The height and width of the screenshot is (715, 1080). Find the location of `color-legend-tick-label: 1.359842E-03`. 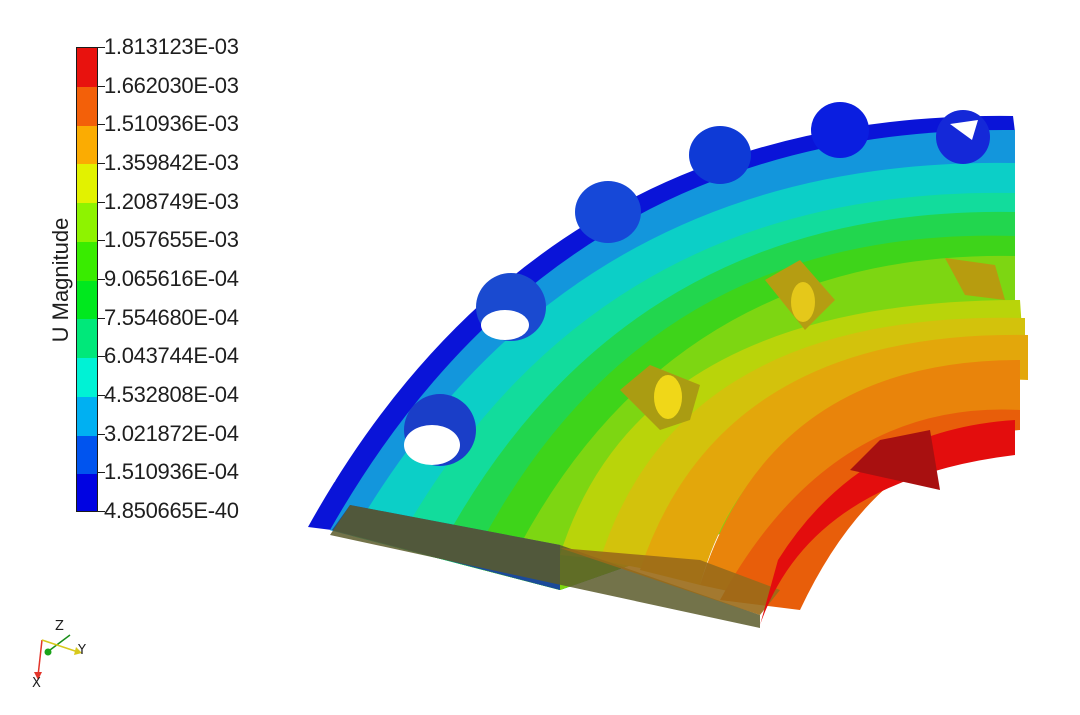

color-legend-tick-label: 1.359842E-03 is located at coordinates (171, 162).